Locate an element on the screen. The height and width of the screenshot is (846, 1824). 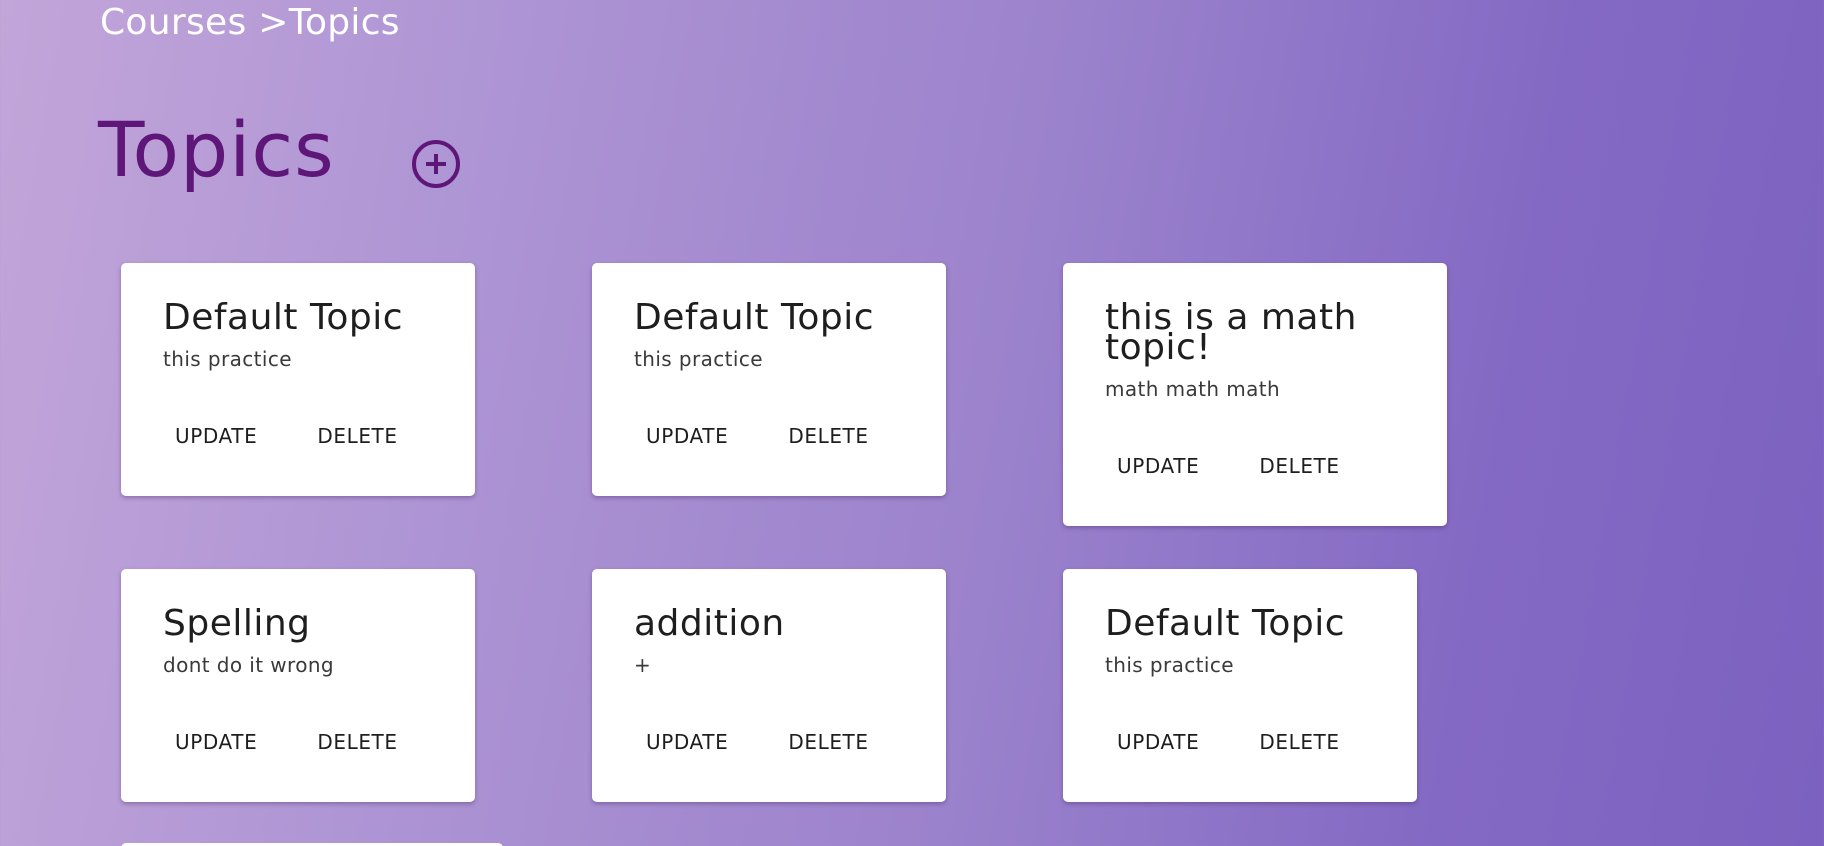
topic-description: dont do it wrong is located at coordinates (248, 665).